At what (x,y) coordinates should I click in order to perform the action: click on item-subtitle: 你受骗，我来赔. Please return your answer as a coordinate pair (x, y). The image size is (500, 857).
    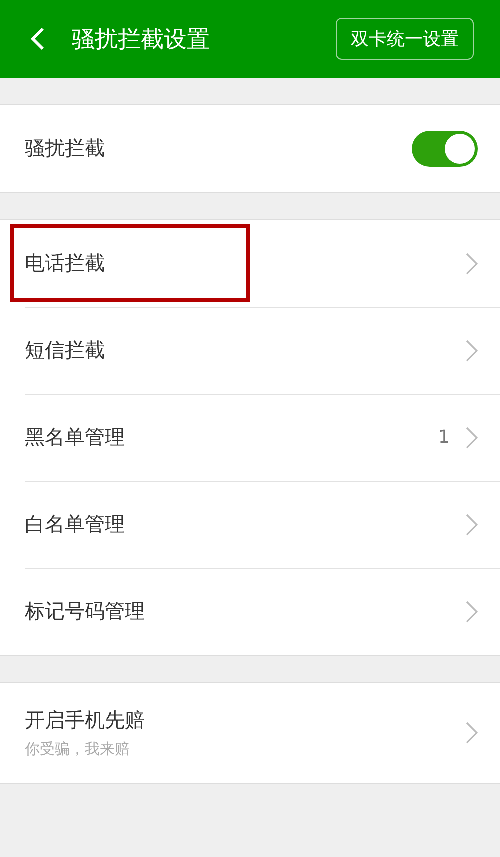
    Looking at the image, I should click on (78, 749).